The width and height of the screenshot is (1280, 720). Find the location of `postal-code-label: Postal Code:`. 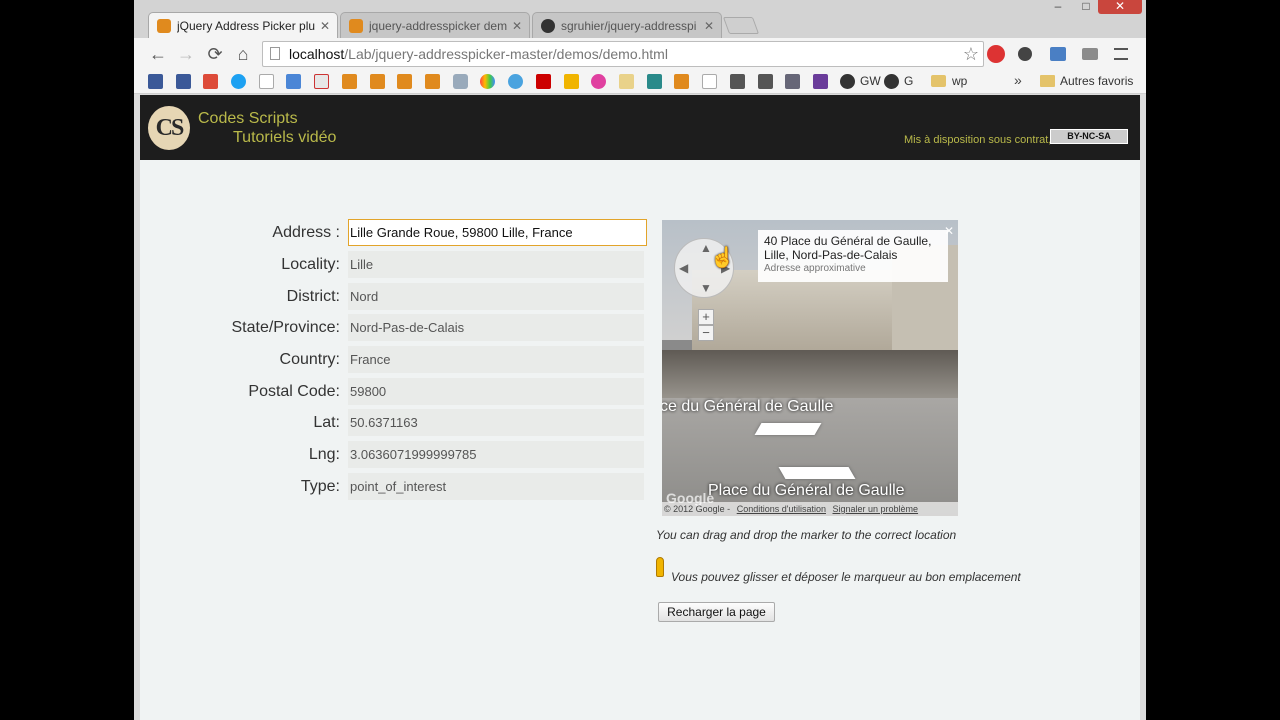

postal-code-label: Postal Code: is located at coordinates (294, 391).